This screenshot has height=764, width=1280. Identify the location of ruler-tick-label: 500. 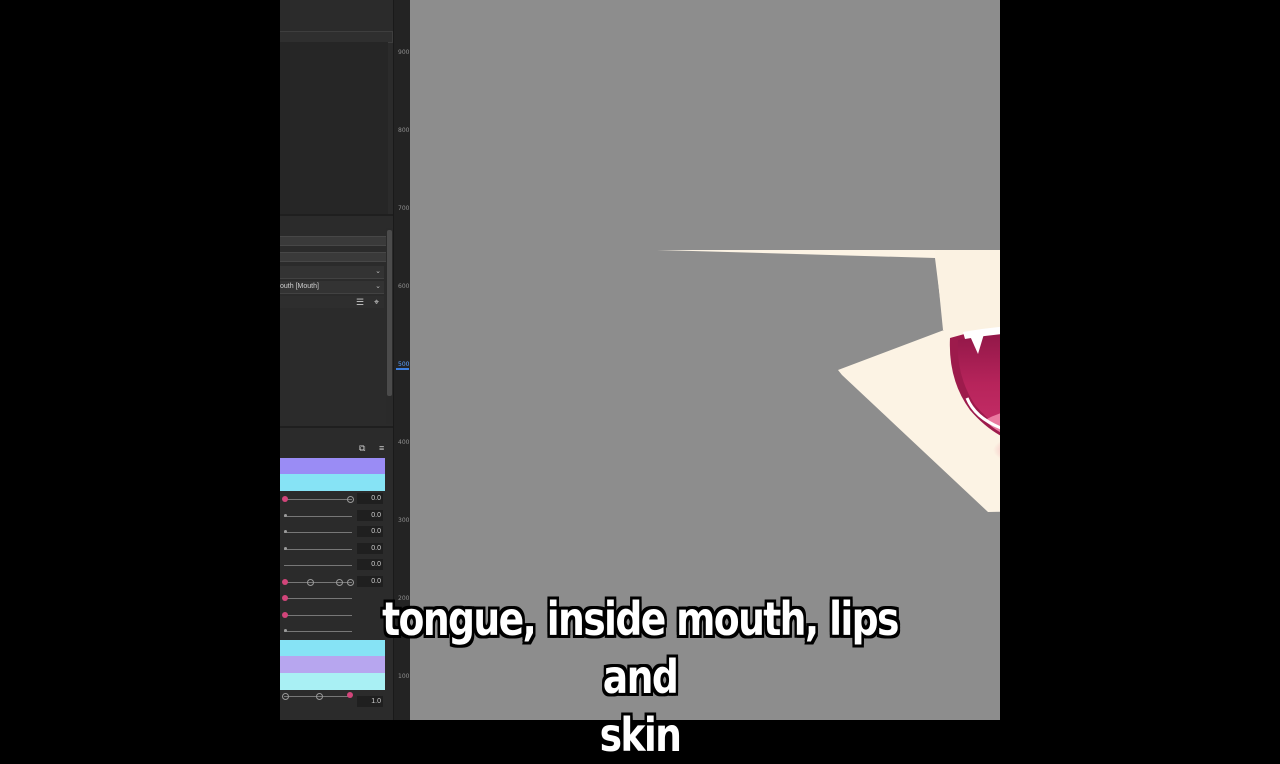
(404, 364).